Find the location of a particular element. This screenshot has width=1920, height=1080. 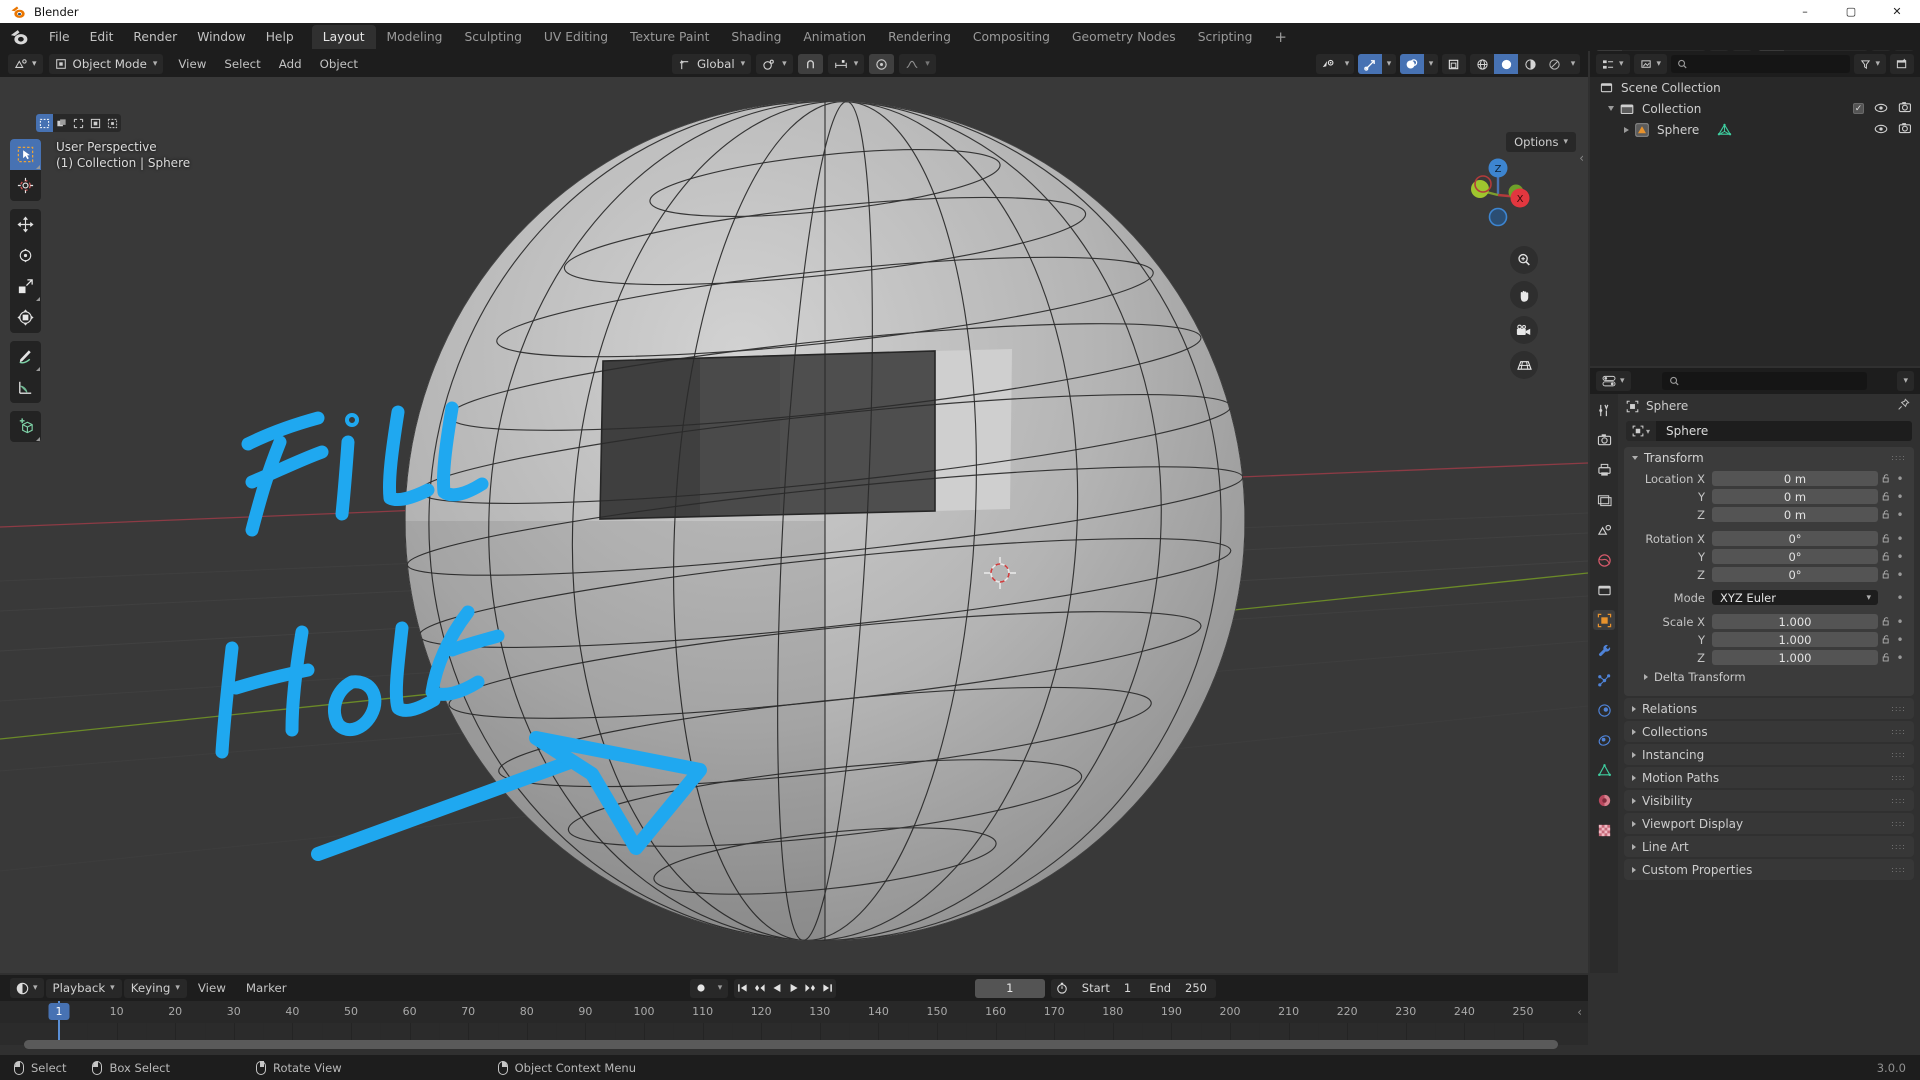

rotation-mode-row: Mode XYZ Euler ▾ • is located at coordinates (1769, 597).